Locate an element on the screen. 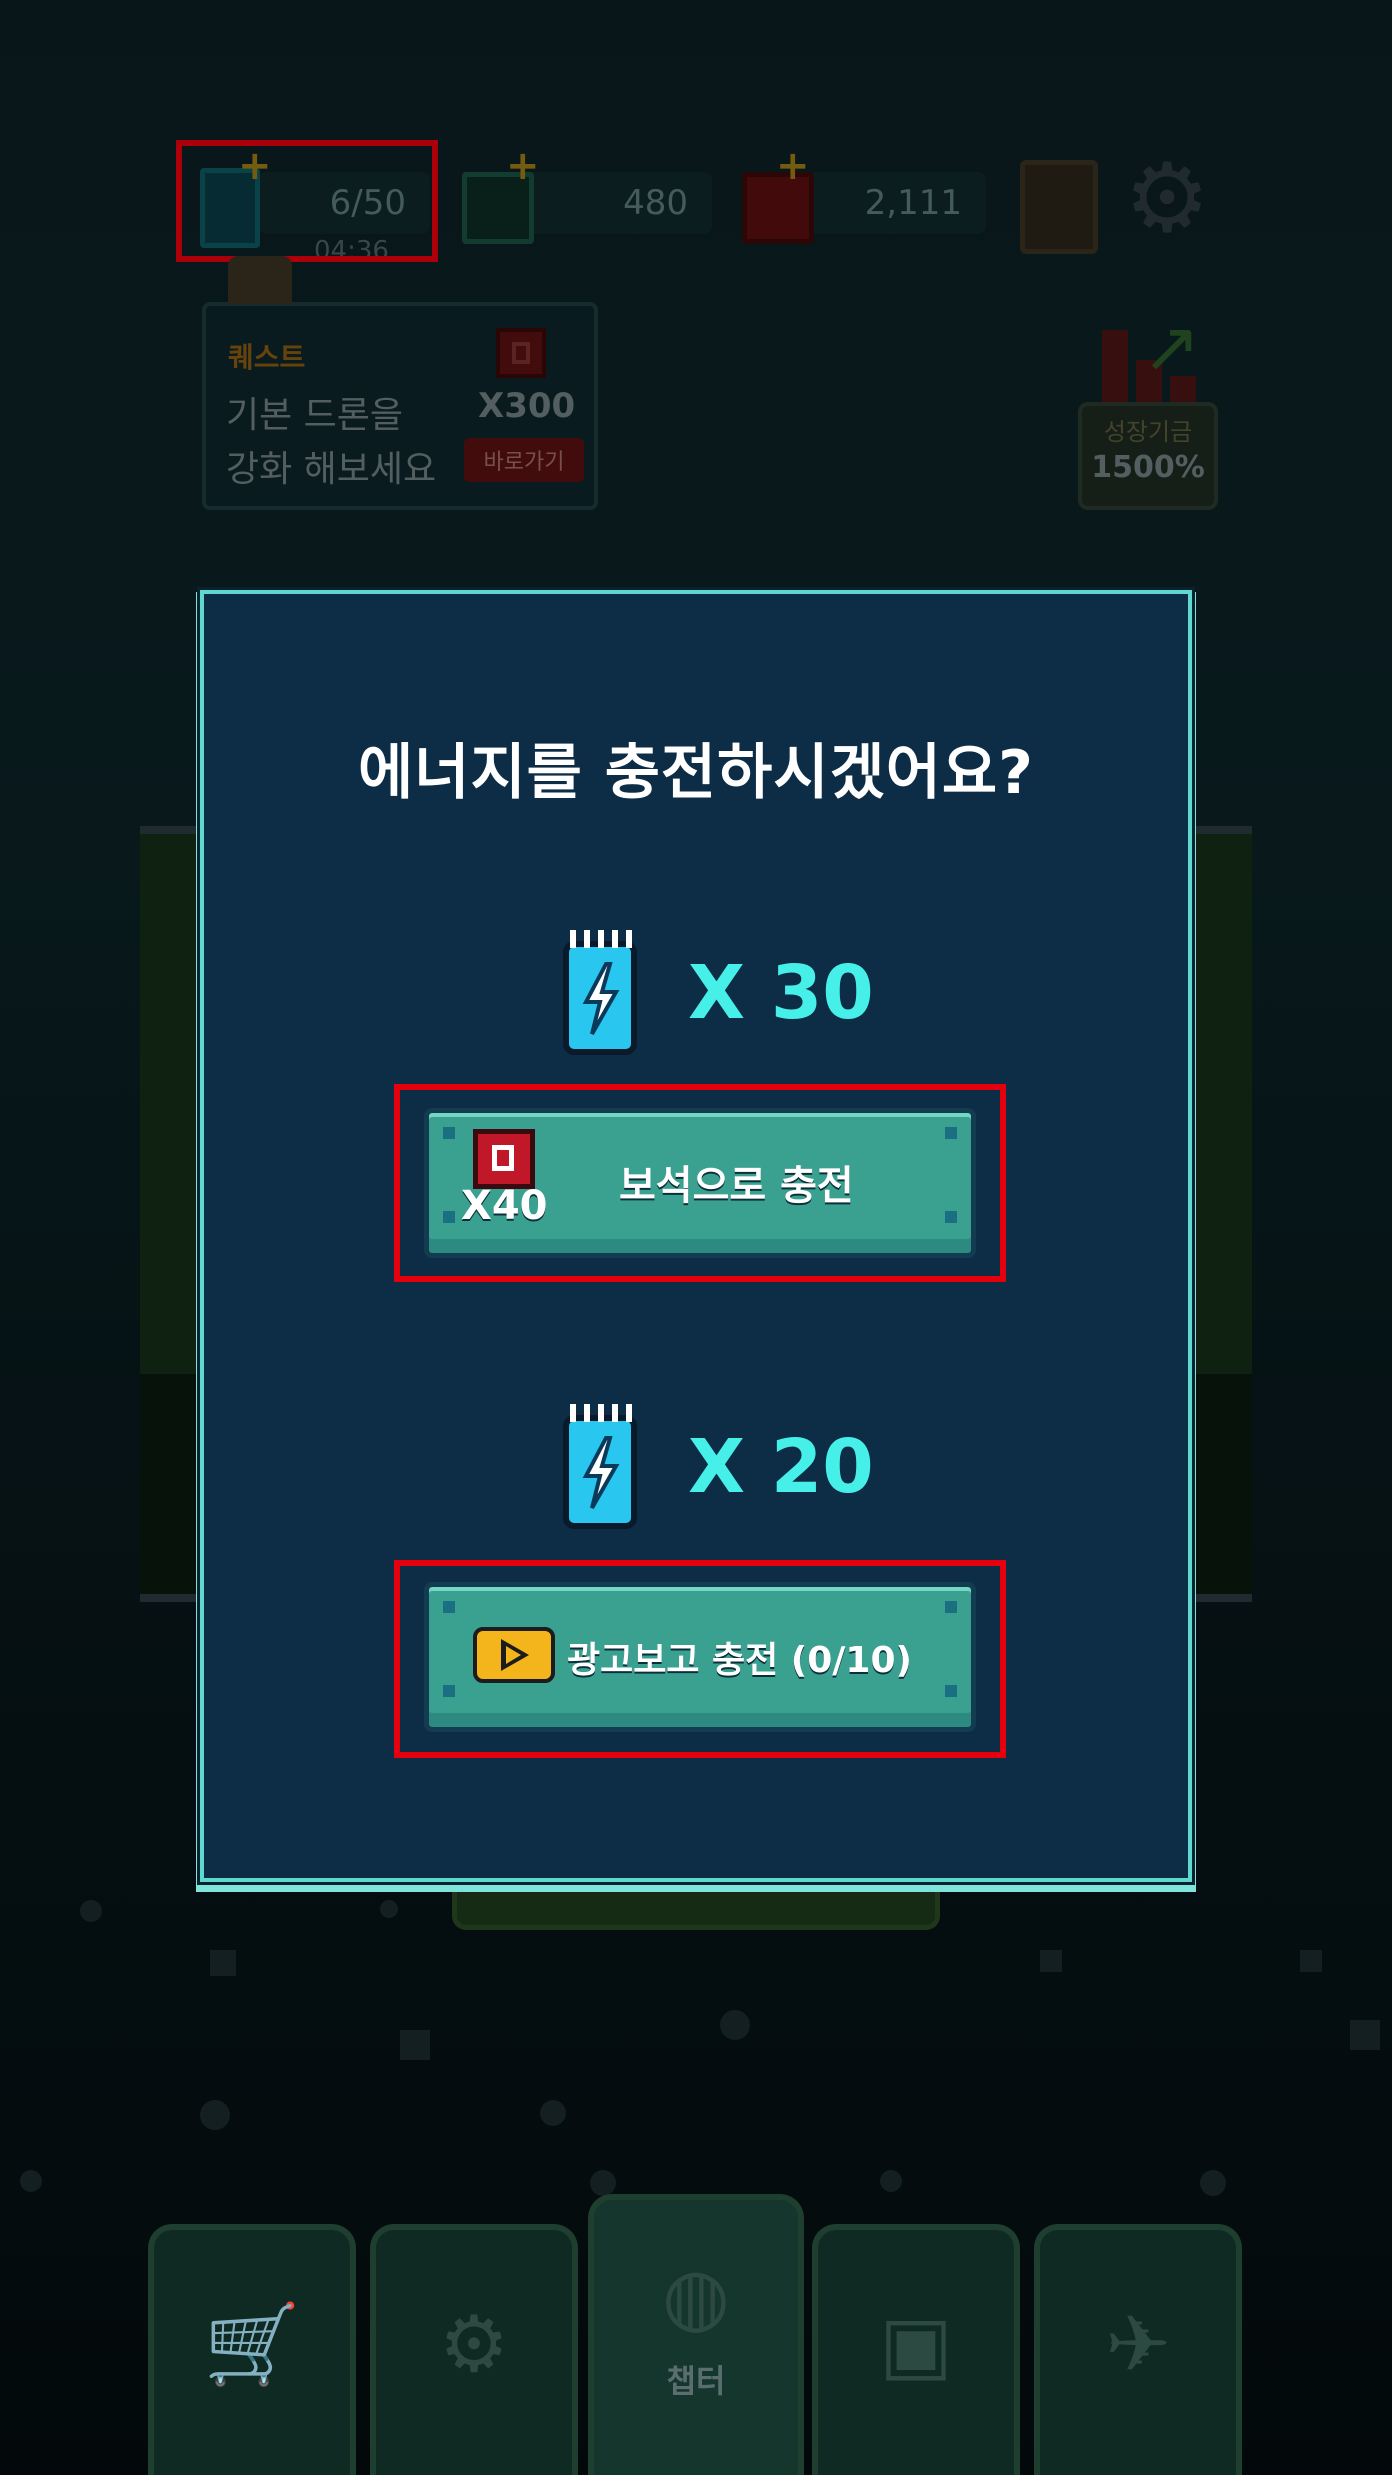 This screenshot has width=1392, height=2475. tab-chapter: ◍ 챕터 is located at coordinates (696, 2334).